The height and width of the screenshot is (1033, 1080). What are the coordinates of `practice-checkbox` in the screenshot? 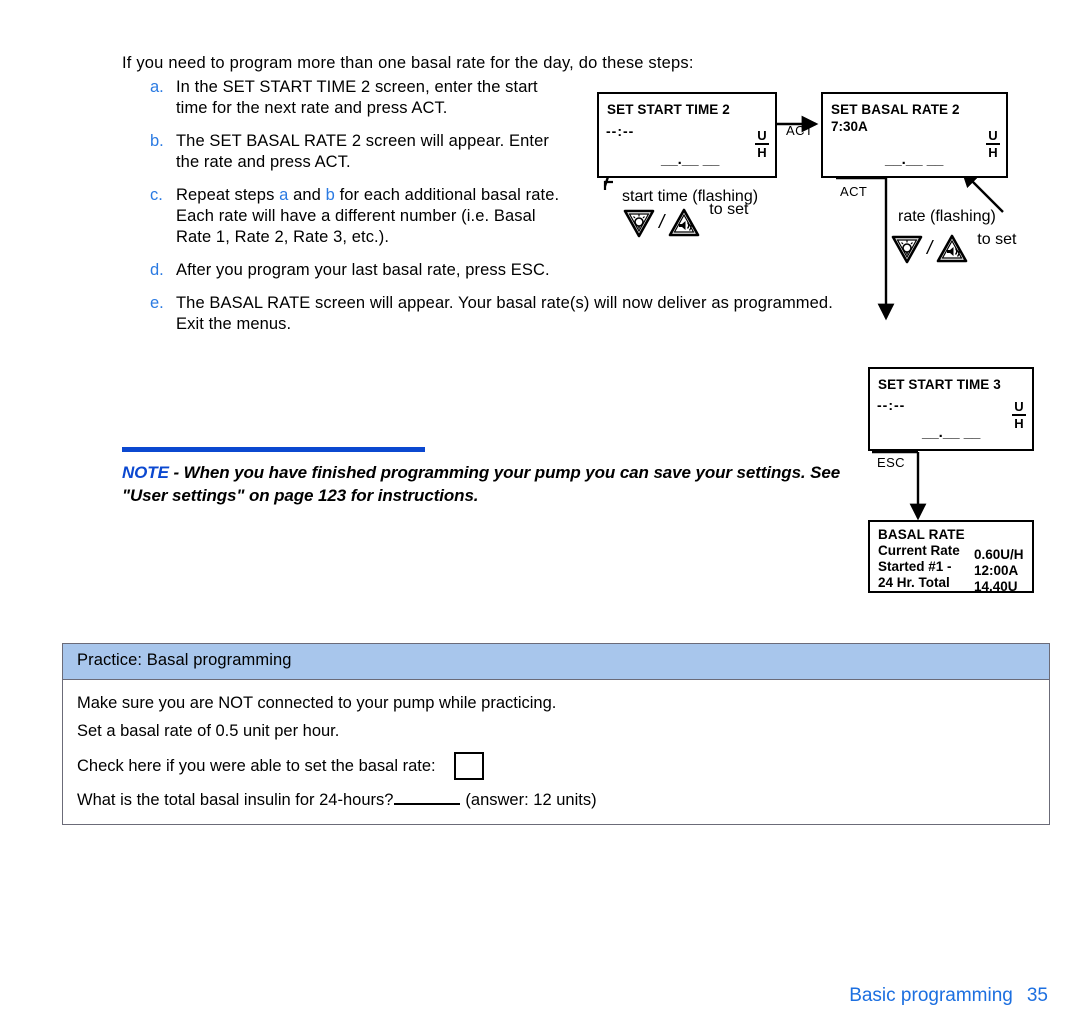 It's located at (468, 766).